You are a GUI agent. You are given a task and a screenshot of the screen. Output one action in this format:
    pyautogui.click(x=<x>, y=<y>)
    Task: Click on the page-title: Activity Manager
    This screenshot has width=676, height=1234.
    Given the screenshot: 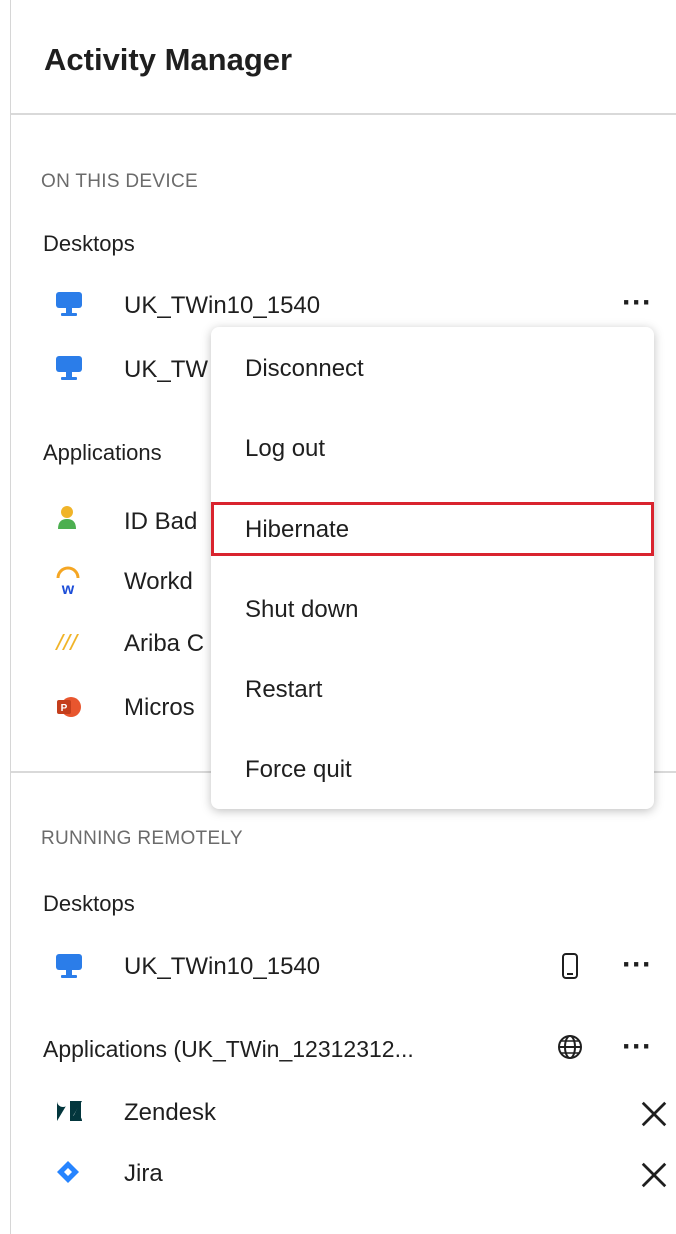 What is the action you would take?
    pyautogui.click(x=168, y=59)
    